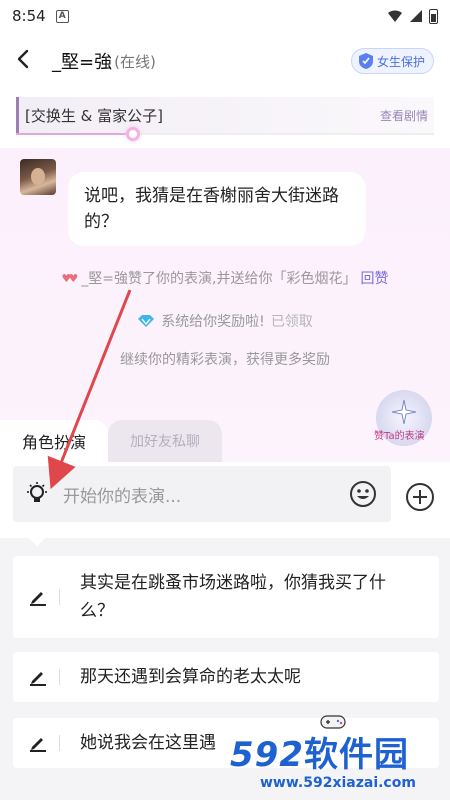 The width and height of the screenshot is (450, 800). I want to click on scene-progress-fill, so click(75, 134).